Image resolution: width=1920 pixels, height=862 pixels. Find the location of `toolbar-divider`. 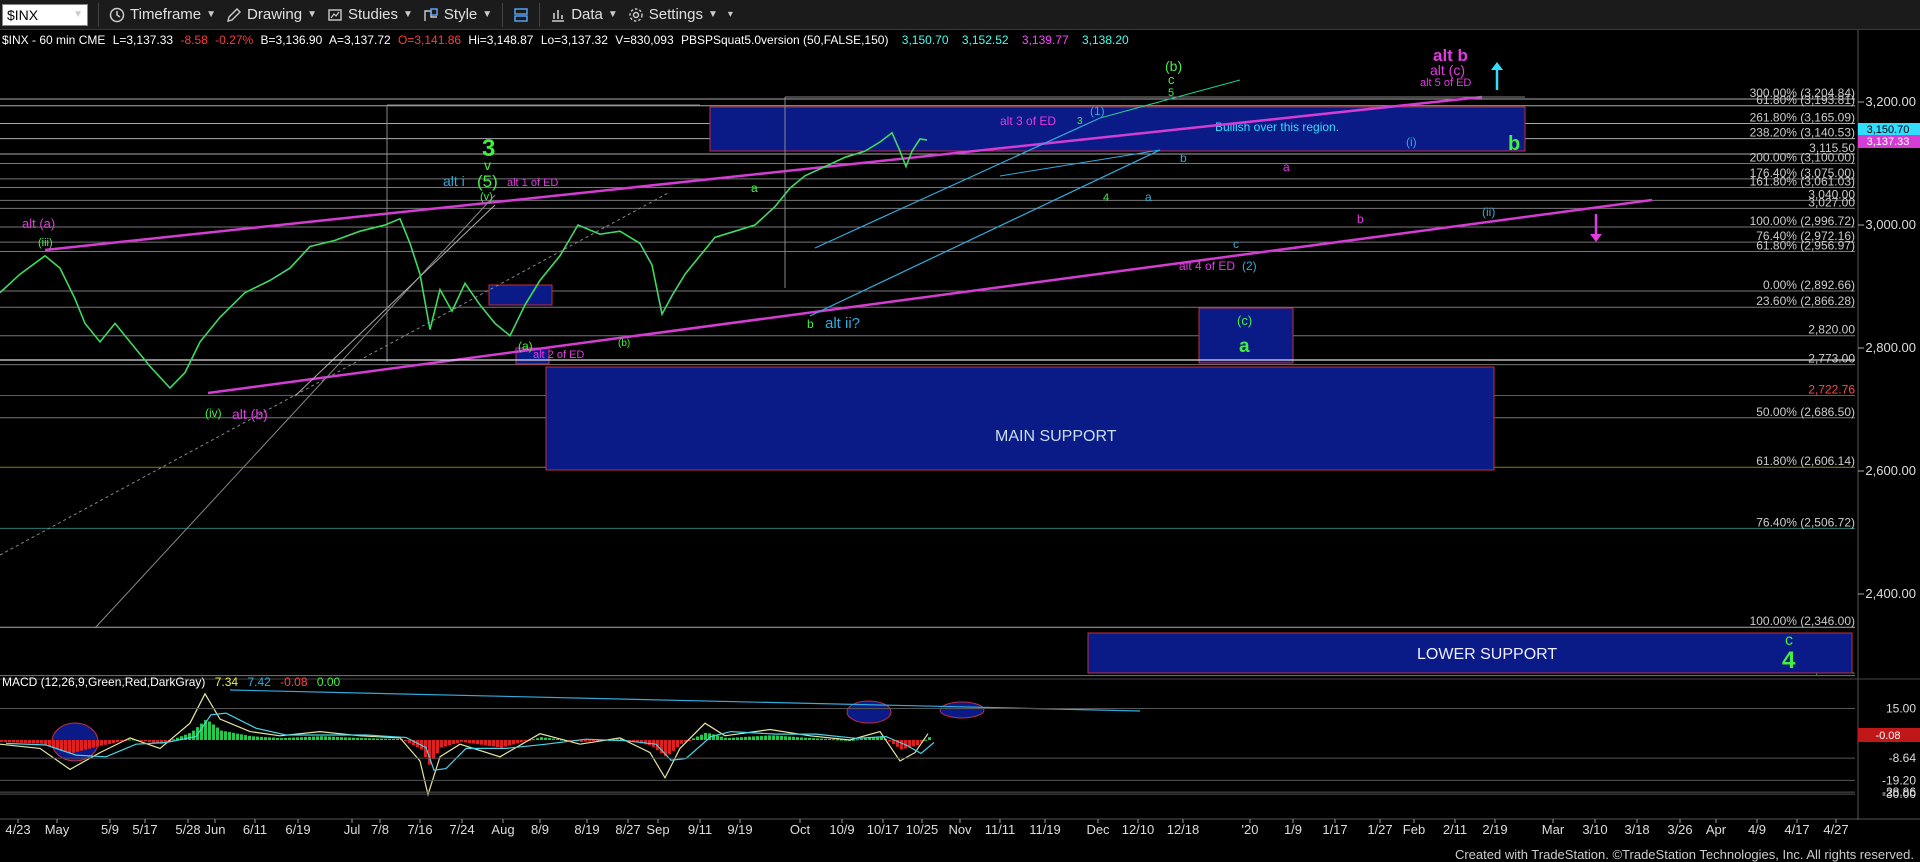

toolbar-divider is located at coordinates (540, 14).